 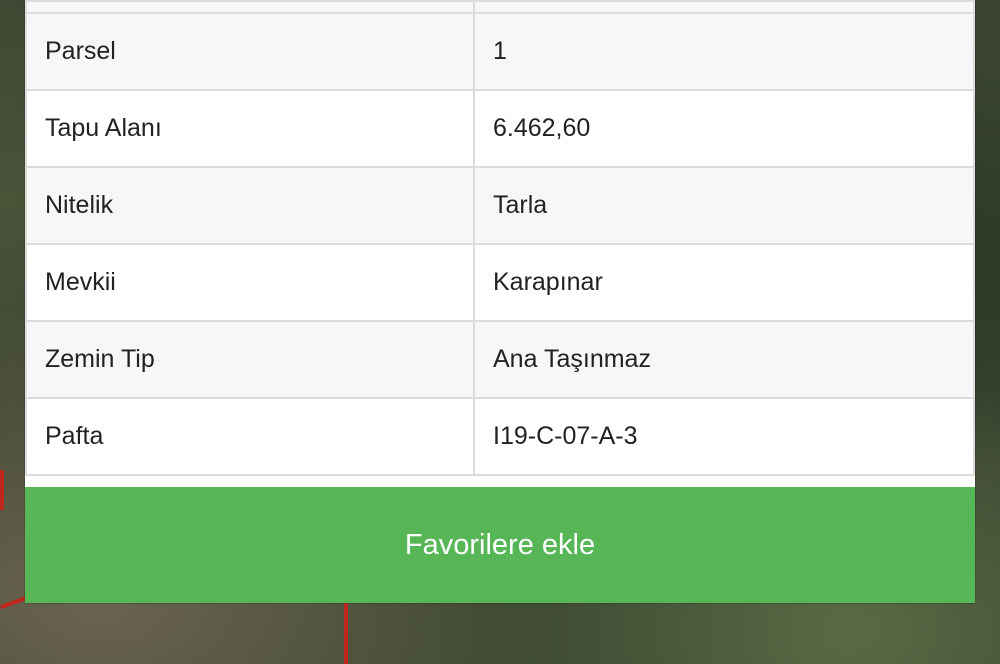 I want to click on row-label: Zemin Tip, so click(x=250, y=359).